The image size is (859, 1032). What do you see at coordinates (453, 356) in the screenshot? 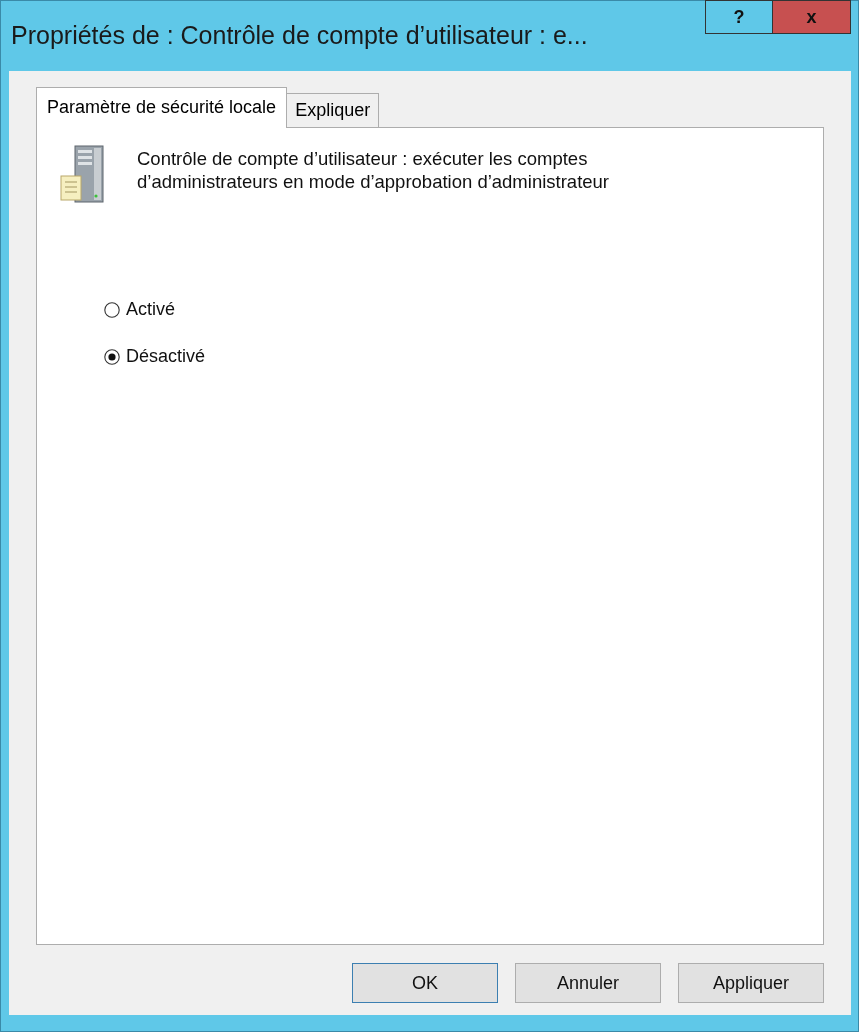
I see `radio-option: Désactivé` at bounding box center [453, 356].